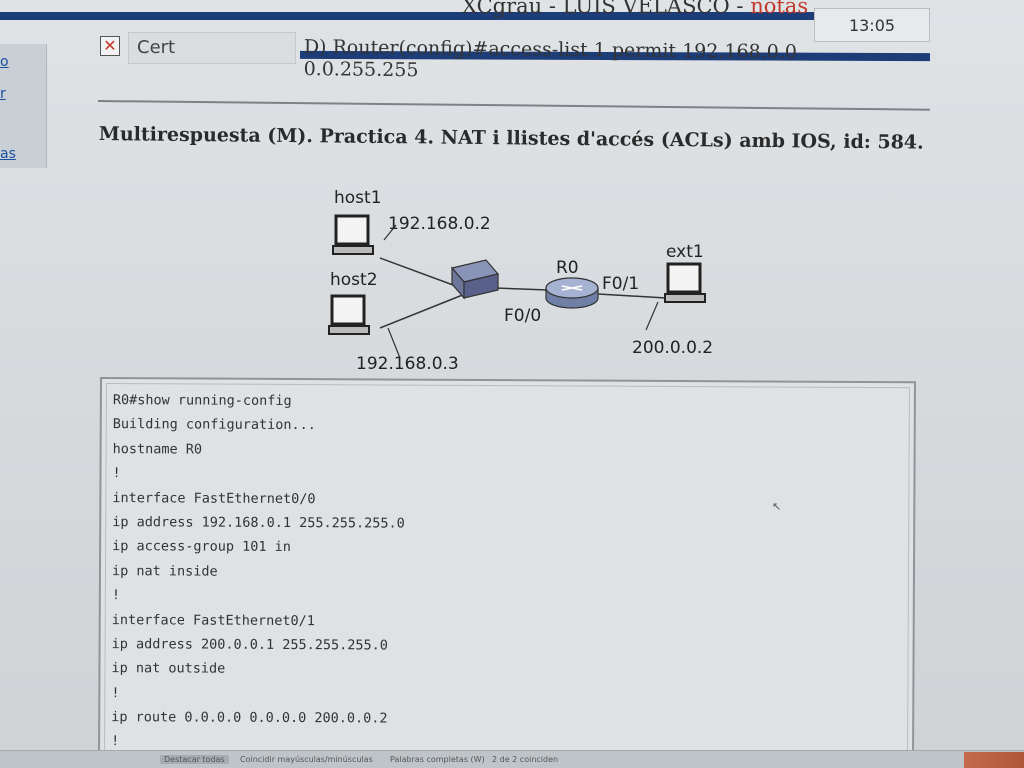  I want to click on leader-ext1-ip, so click(652, 316).